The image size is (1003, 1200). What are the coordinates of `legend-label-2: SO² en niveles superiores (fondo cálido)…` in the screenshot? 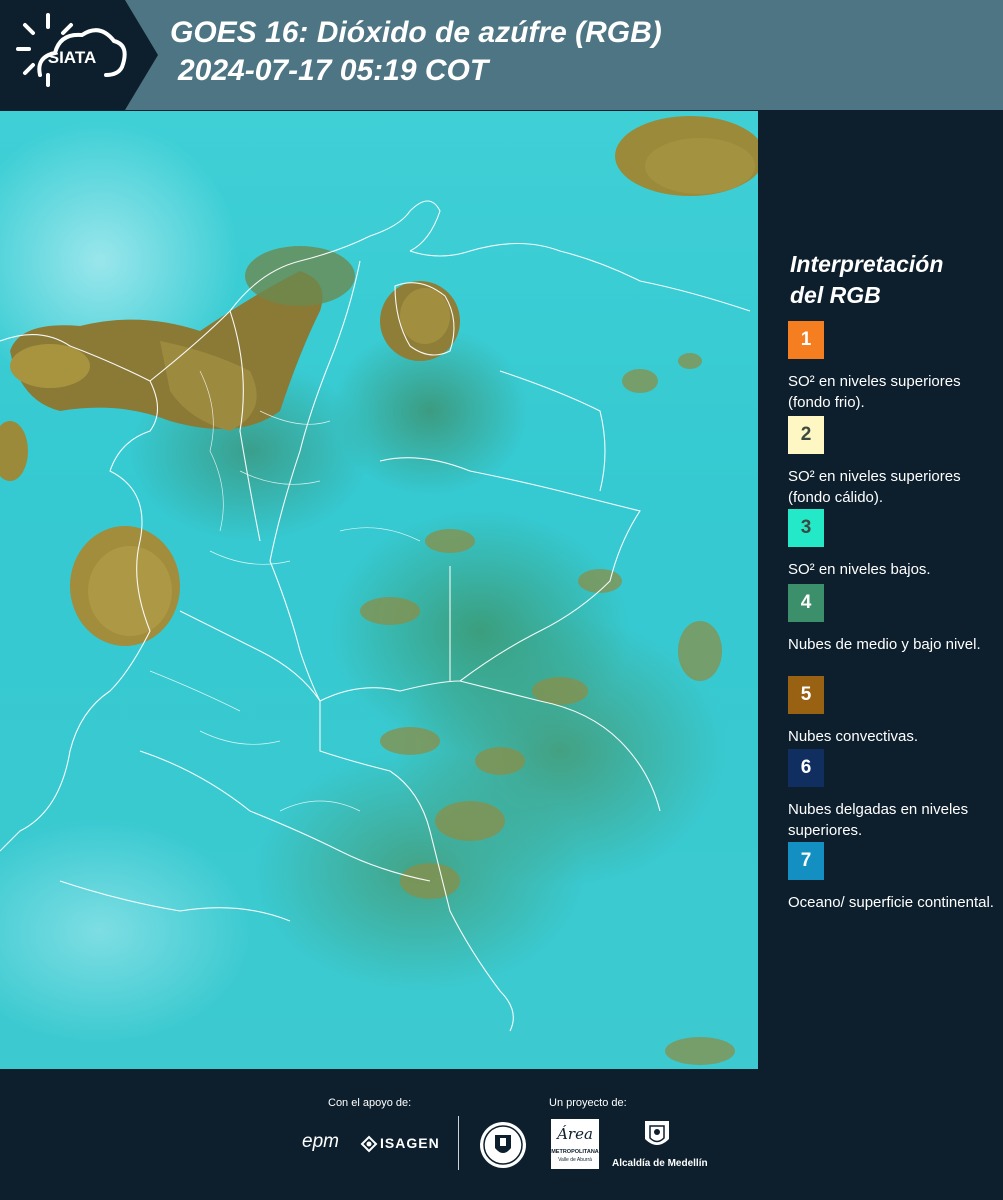 It's located at (874, 487).